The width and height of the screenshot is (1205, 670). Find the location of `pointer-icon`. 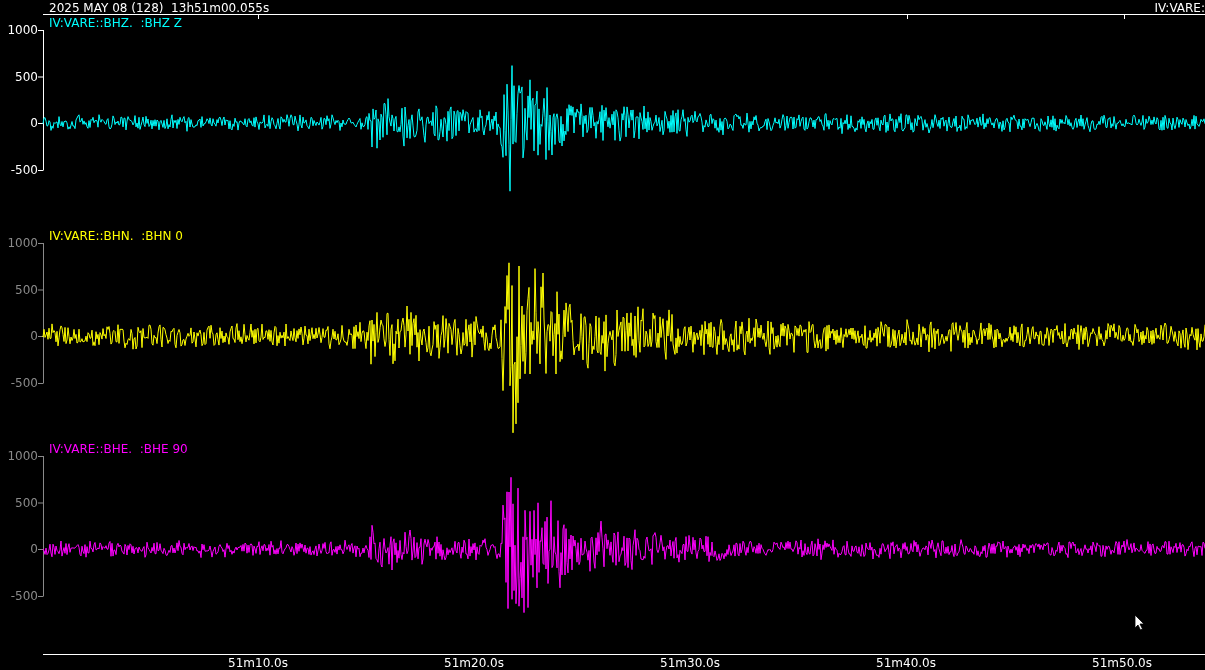

pointer-icon is located at coordinates (1139, 622).